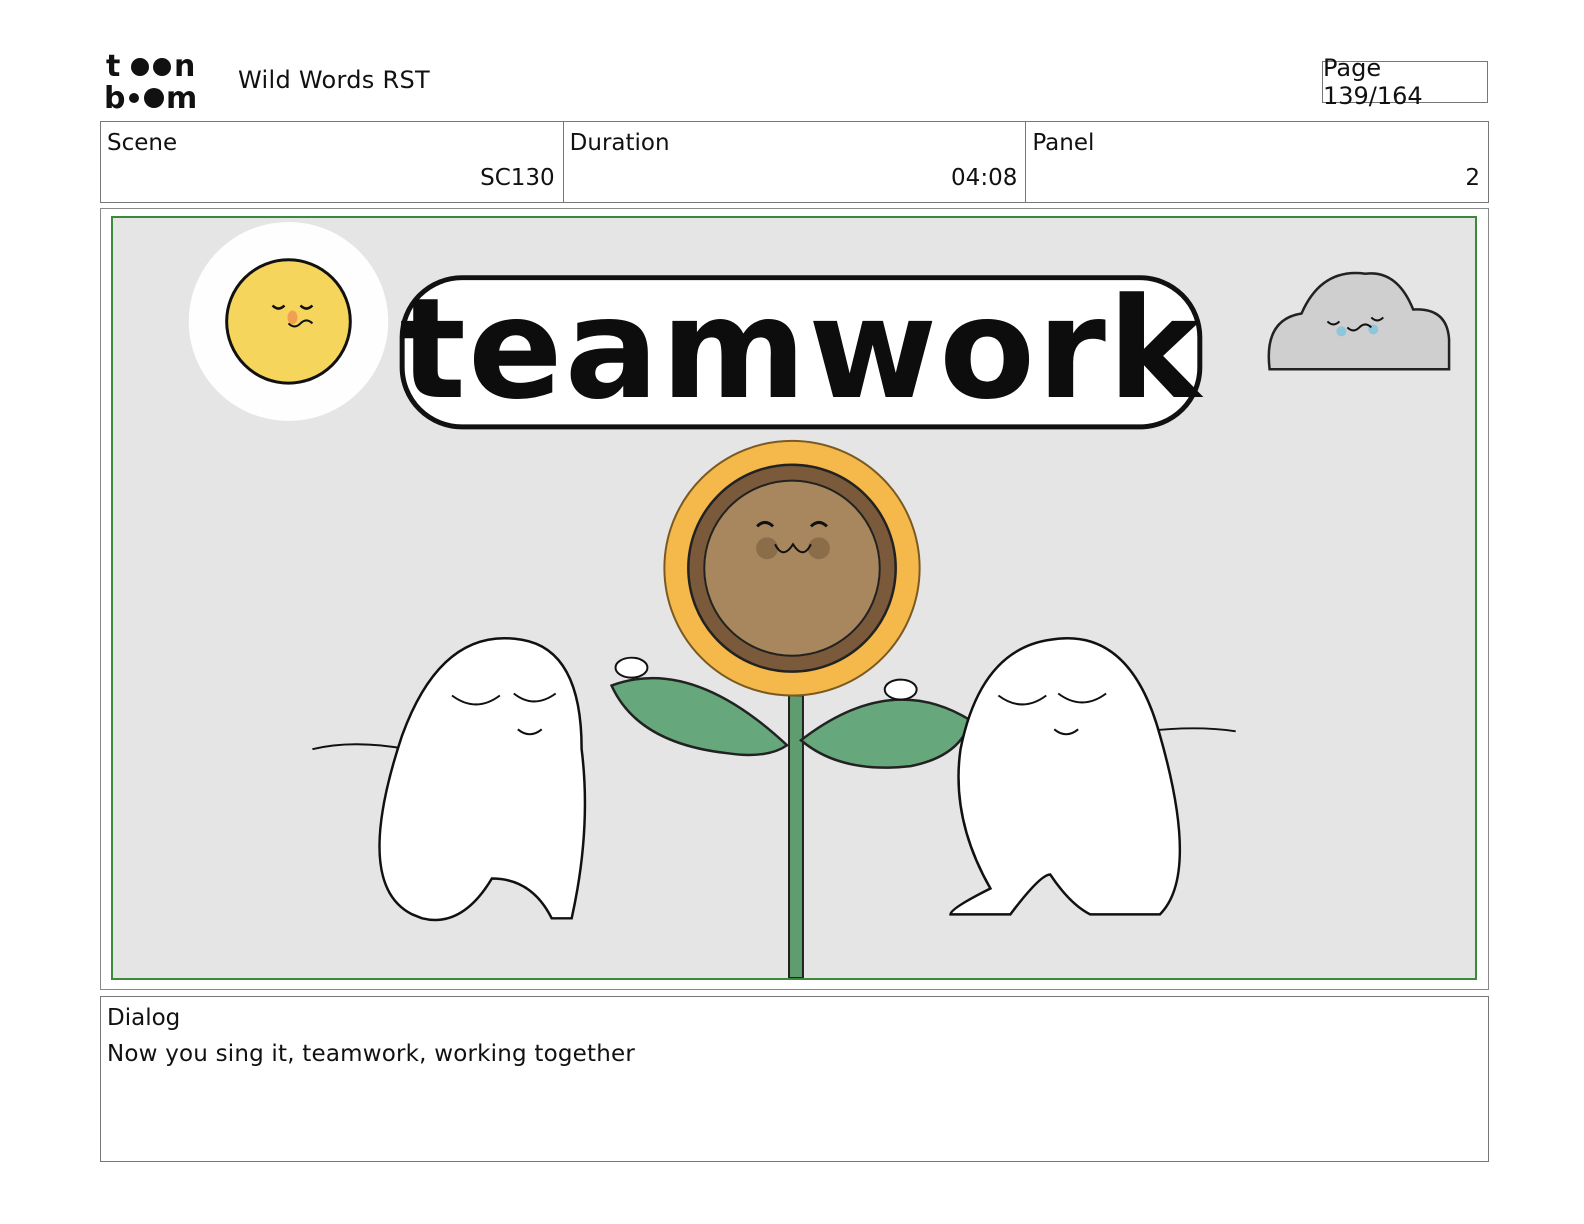 The image size is (1584, 1224). I want to click on panel-info-row: Scene SC130 Duration 04:08 Panel 2, so click(794, 162).